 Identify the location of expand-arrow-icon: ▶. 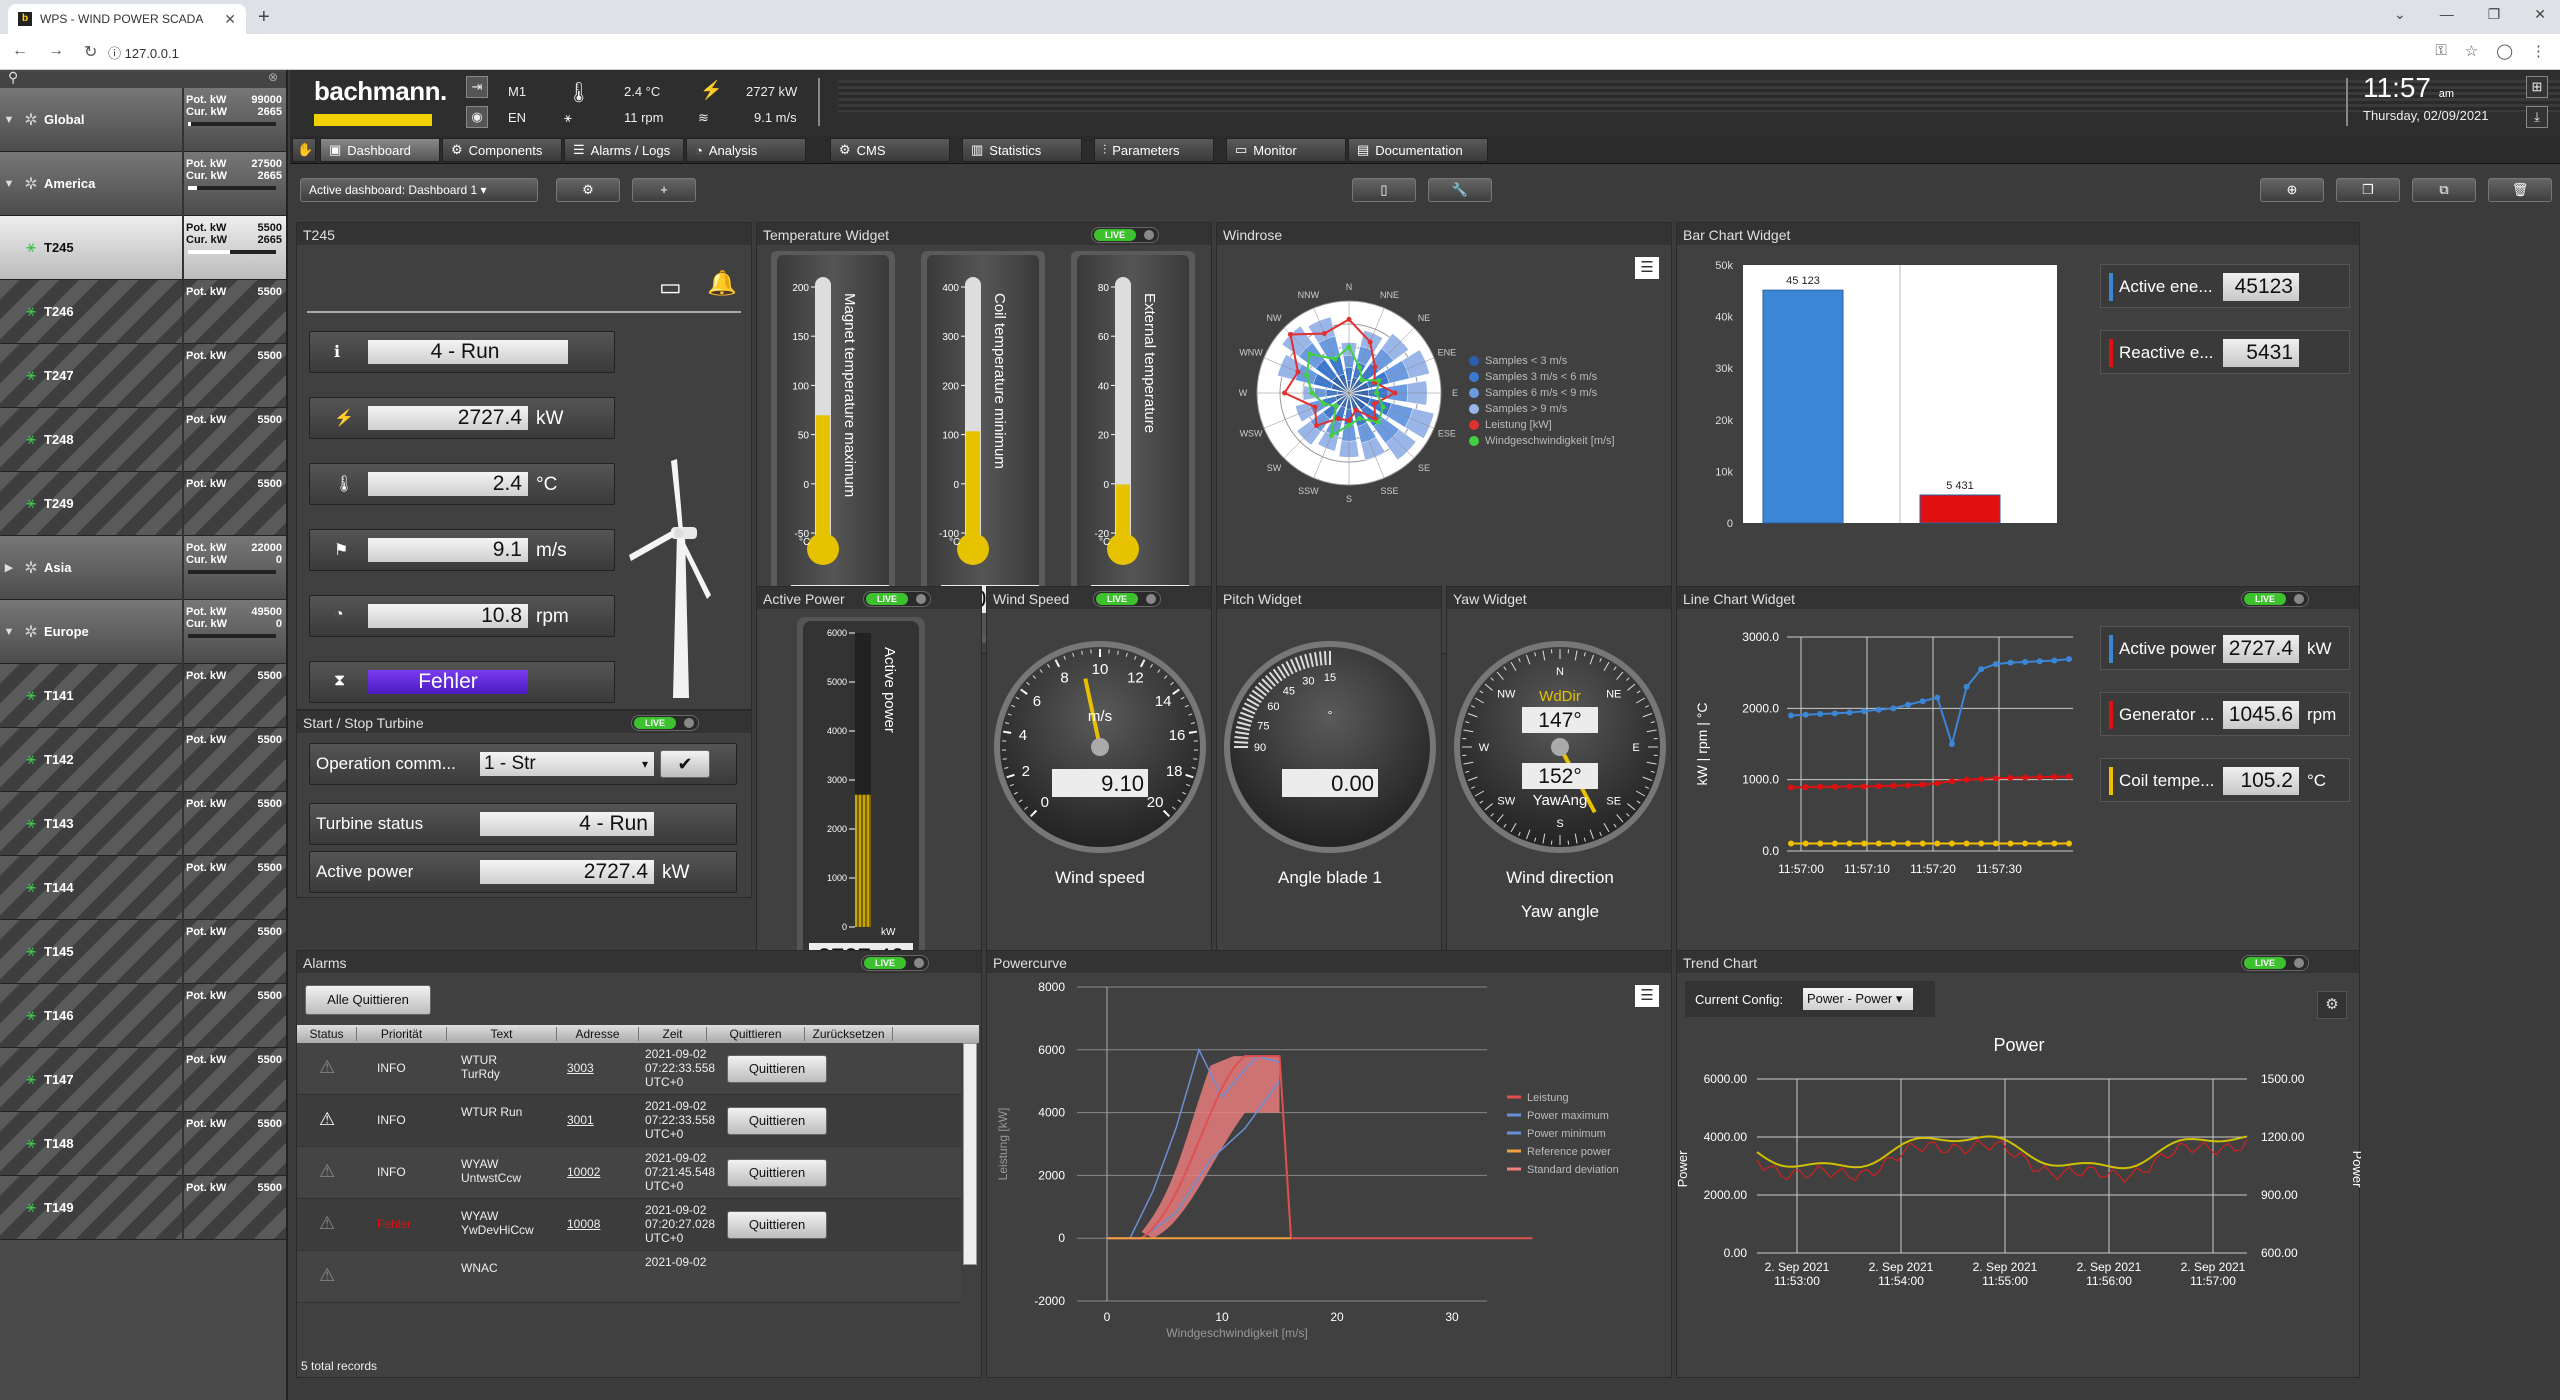
(9, 567).